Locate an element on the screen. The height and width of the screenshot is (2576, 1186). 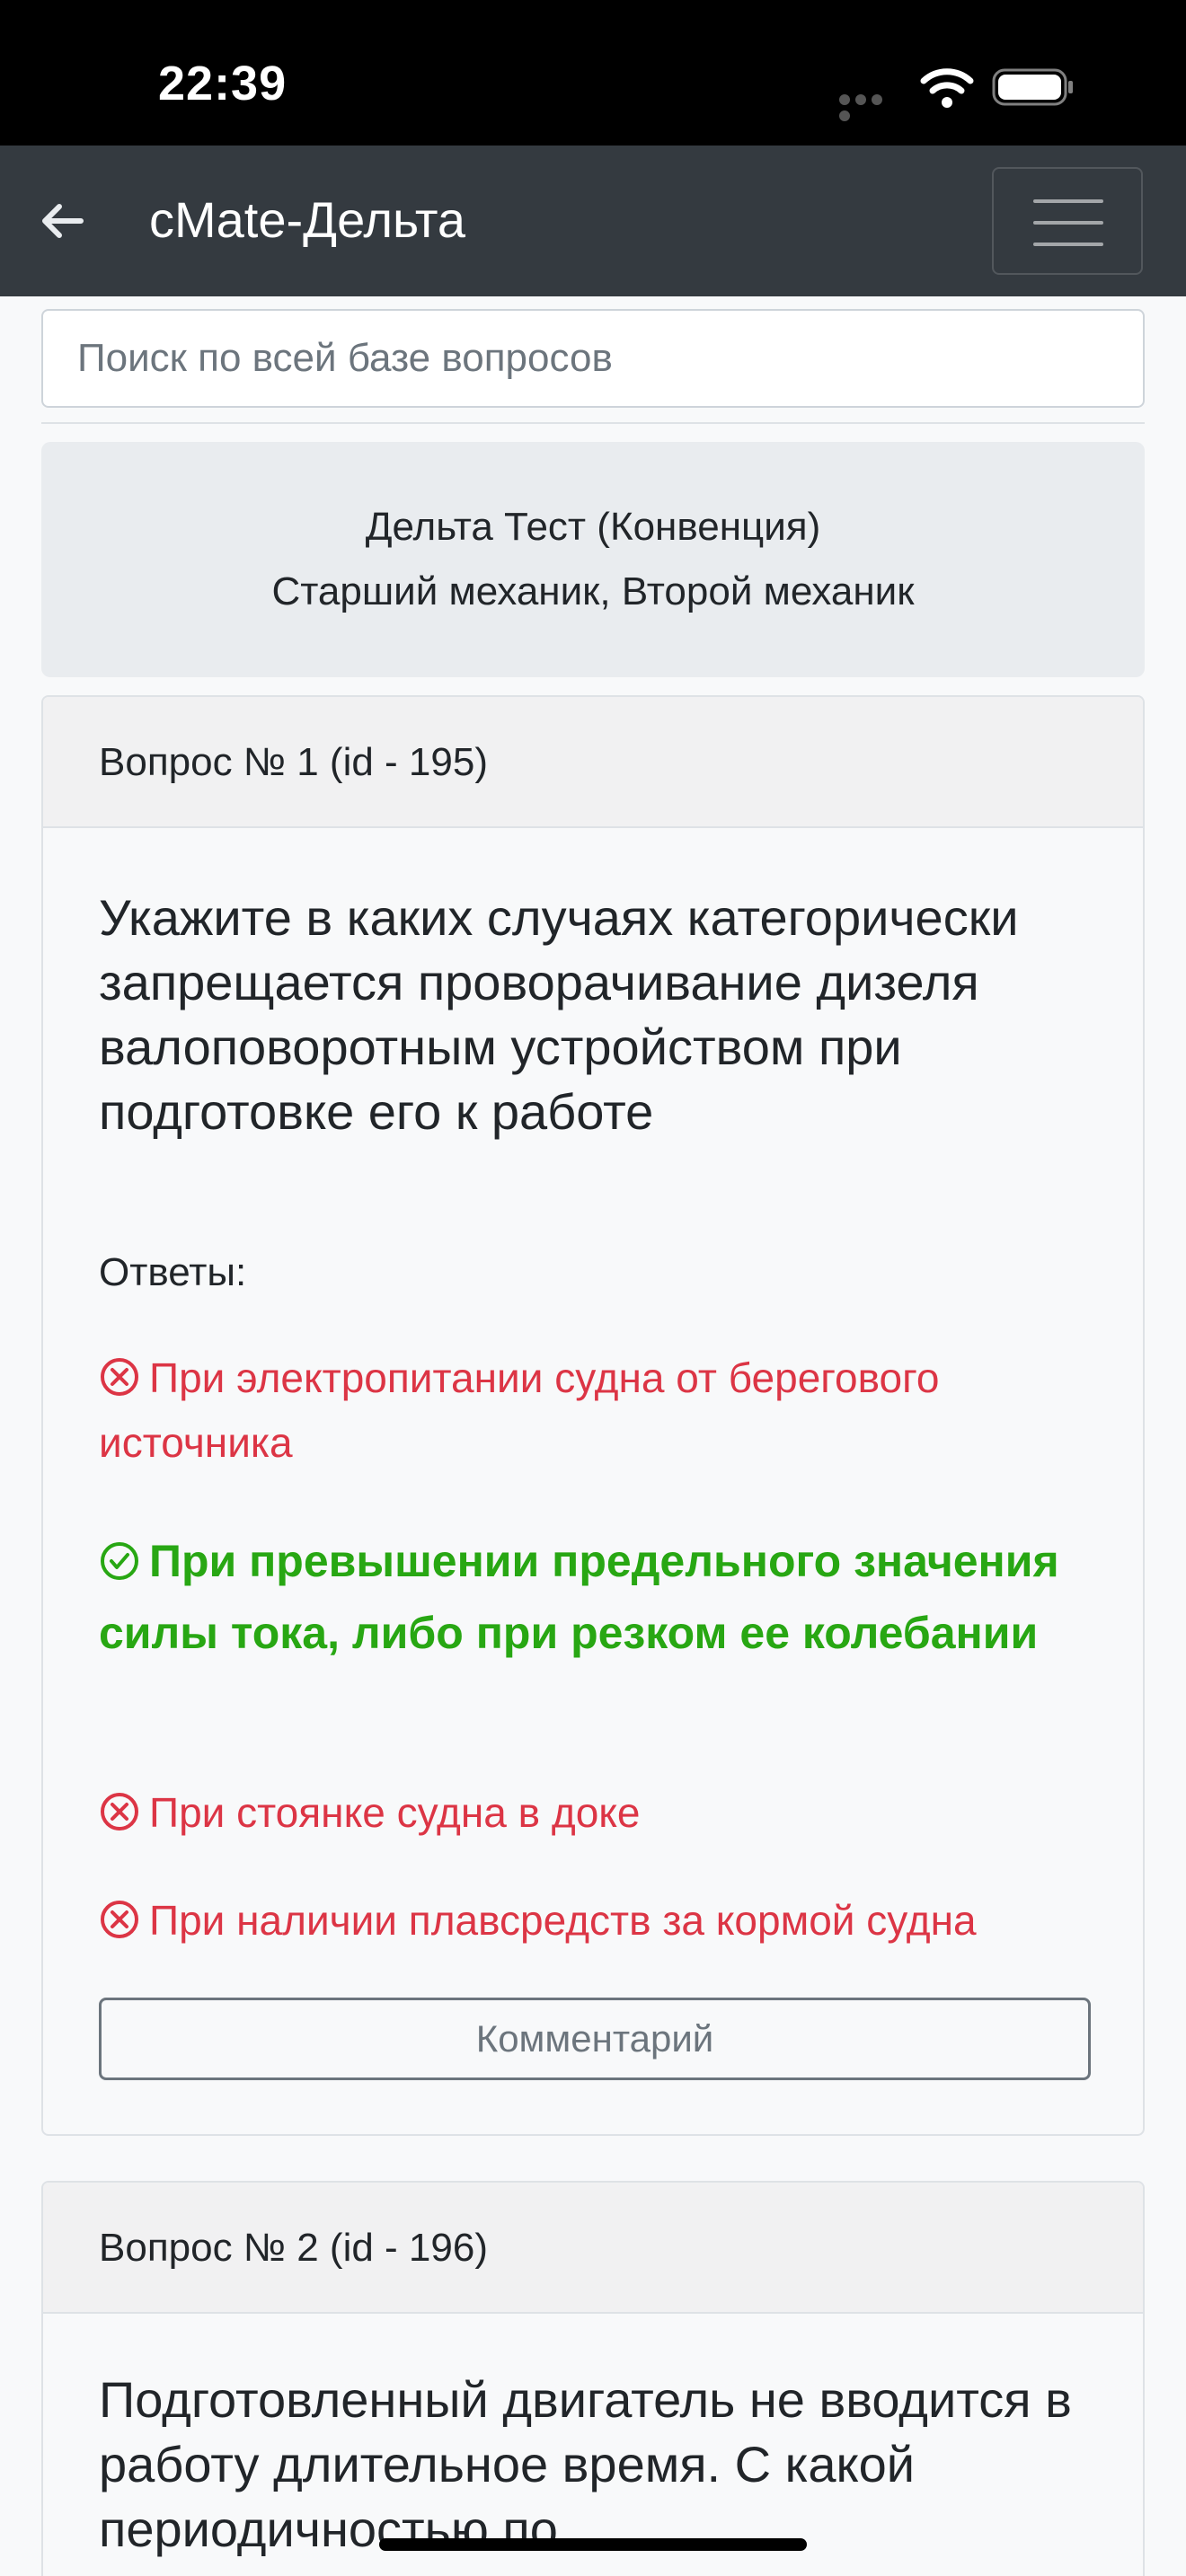
answers-label: Ответы: is located at coordinates (173, 1272).